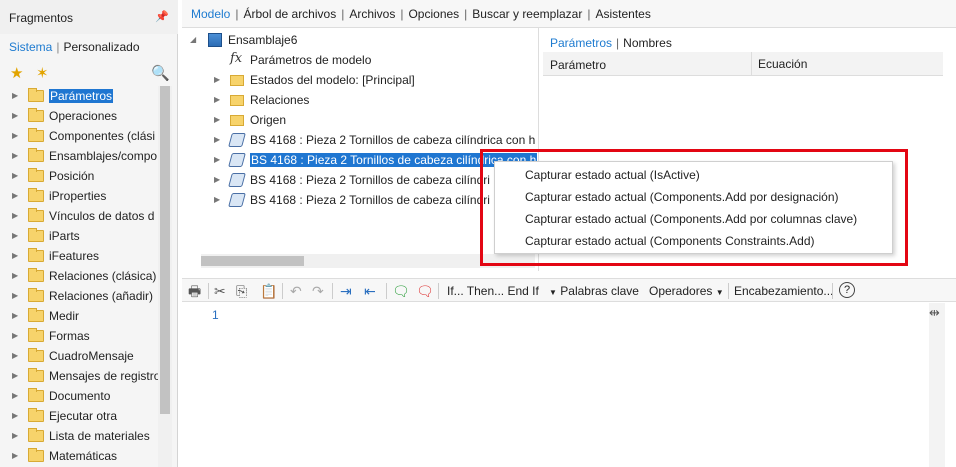  What do you see at coordinates (346, 291) in the screenshot?
I see `indent-icon: ⇥` at bounding box center [346, 291].